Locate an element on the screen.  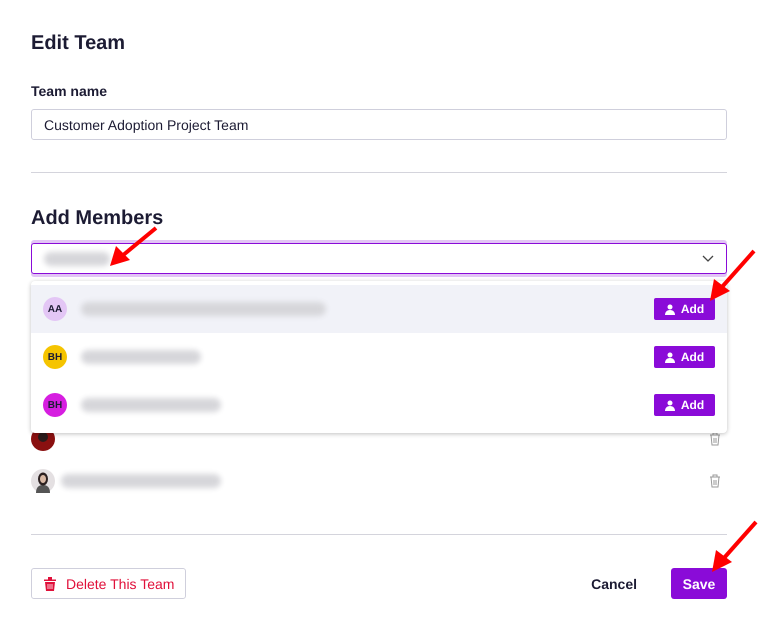
page-title: Edit Team is located at coordinates (78, 43).